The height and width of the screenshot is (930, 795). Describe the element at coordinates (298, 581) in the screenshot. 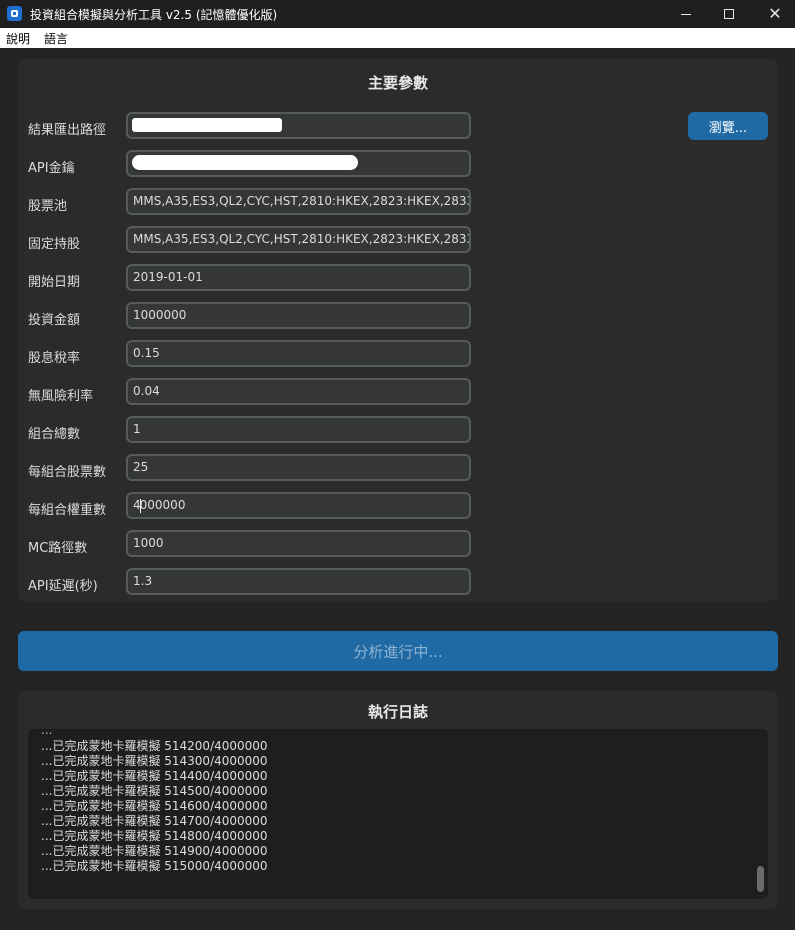

I see `api-delay-input: 1.3` at that location.